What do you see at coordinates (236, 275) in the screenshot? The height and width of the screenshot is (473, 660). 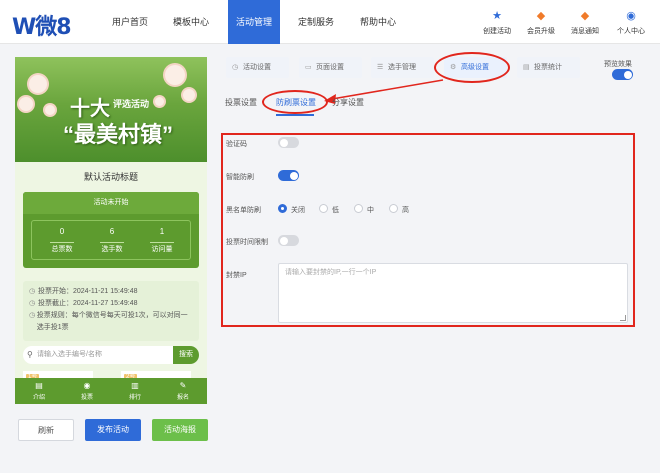 I see `ban-ip-label: 封禁IP` at bounding box center [236, 275].